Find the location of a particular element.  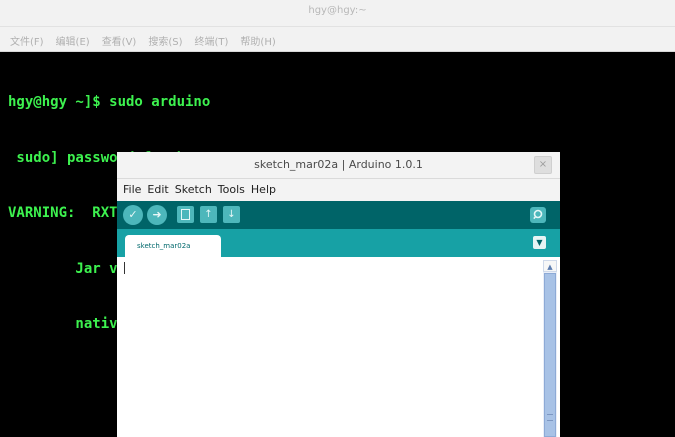

menu-edit: Edit is located at coordinates (157, 189).